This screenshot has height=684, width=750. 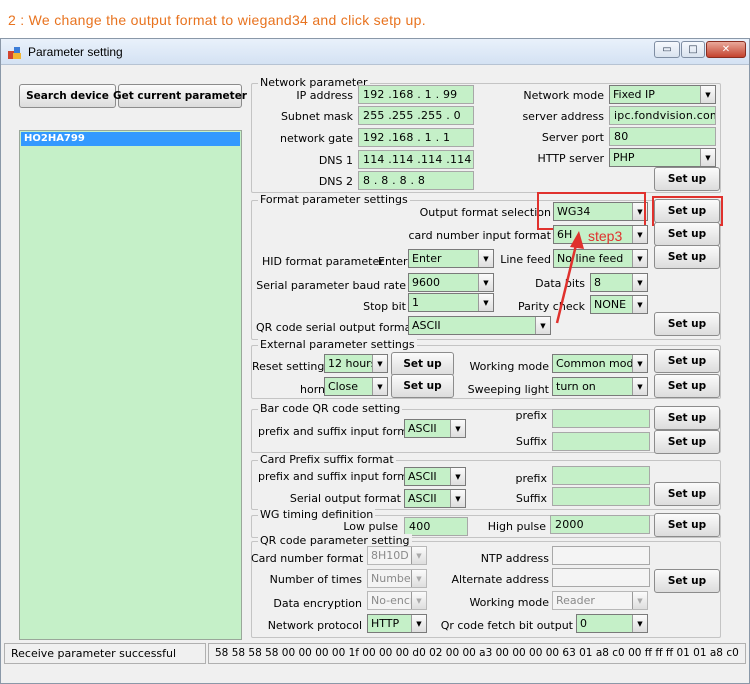 What do you see at coordinates (451, 282) in the screenshot?
I see `baud-rate-select: 9600 ▼` at bounding box center [451, 282].